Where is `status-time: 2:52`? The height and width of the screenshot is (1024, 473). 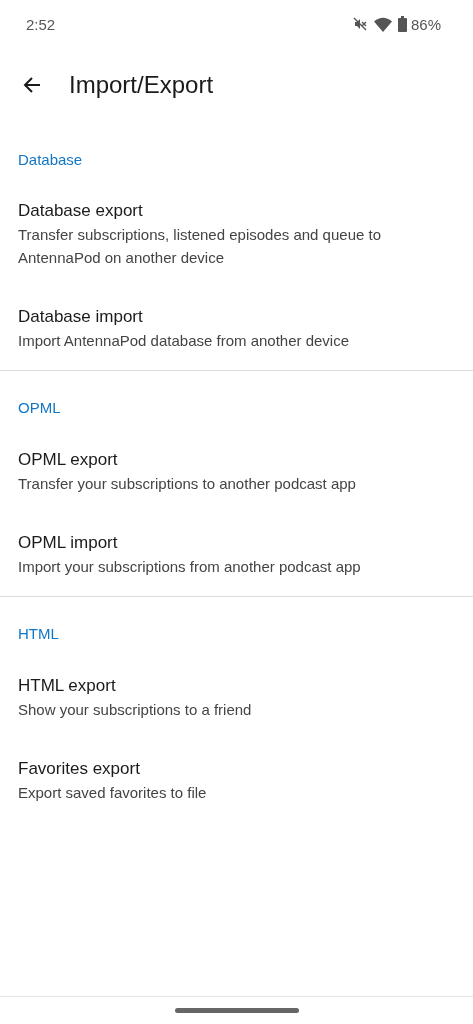 status-time: 2:52 is located at coordinates (41, 24).